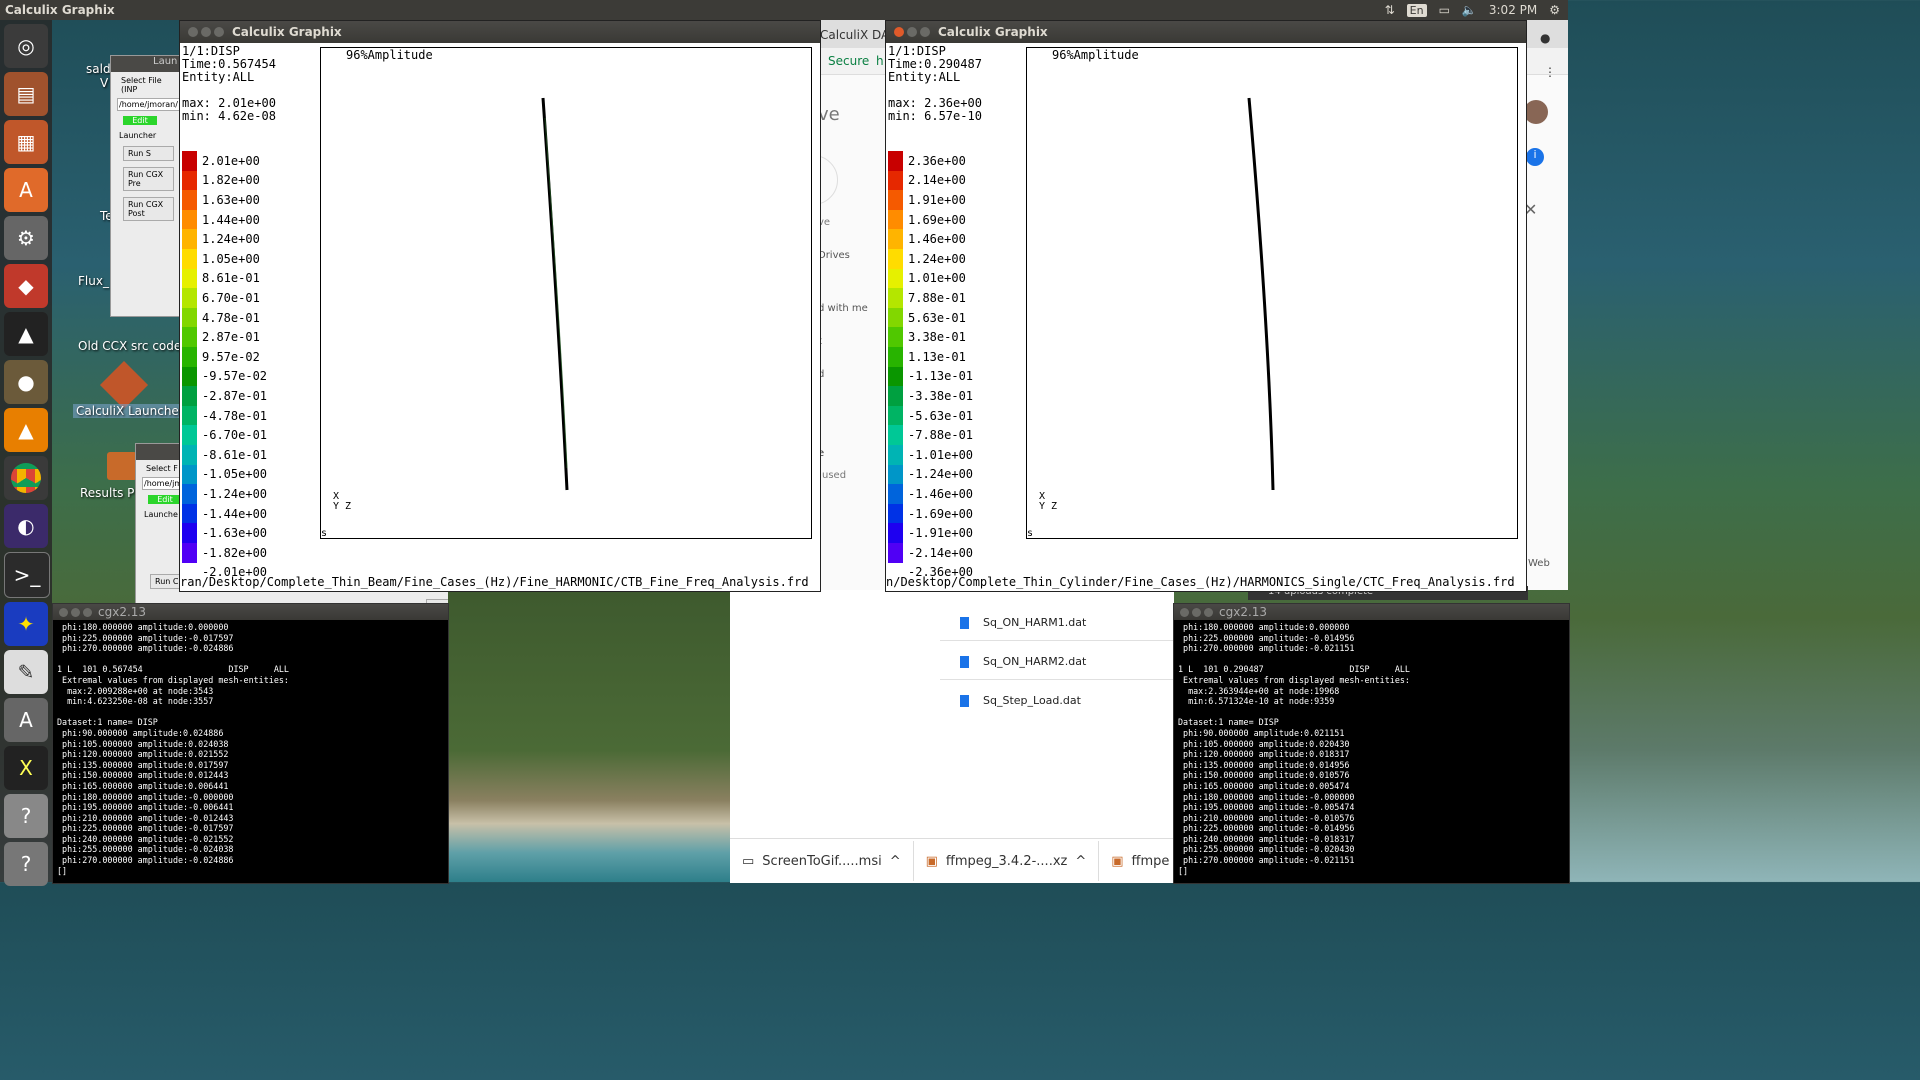 The image size is (1920, 1080). I want to click on calculix-launcher-icon, so click(124, 385).